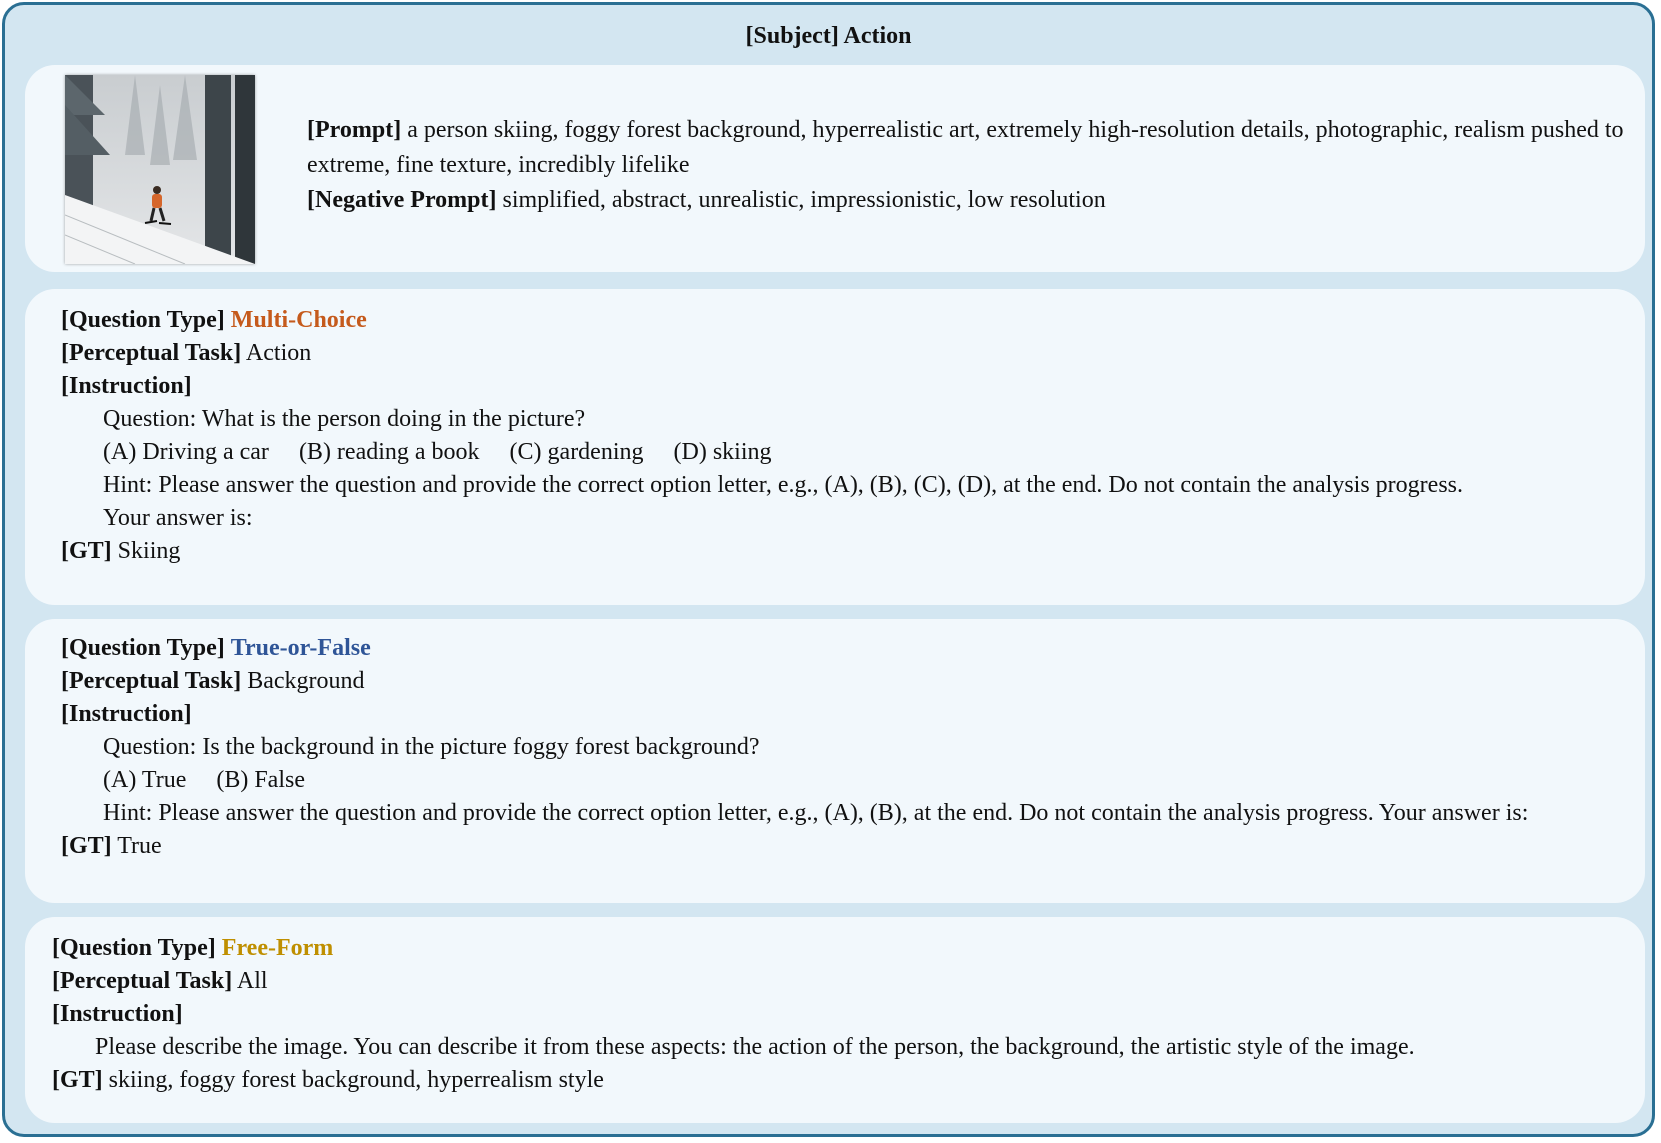 The width and height of the screenshot is (1661, 1143). Describe the element at coordinates (300, 648) in the screenshot. I see `question-type-value: True-or-False` at that location.